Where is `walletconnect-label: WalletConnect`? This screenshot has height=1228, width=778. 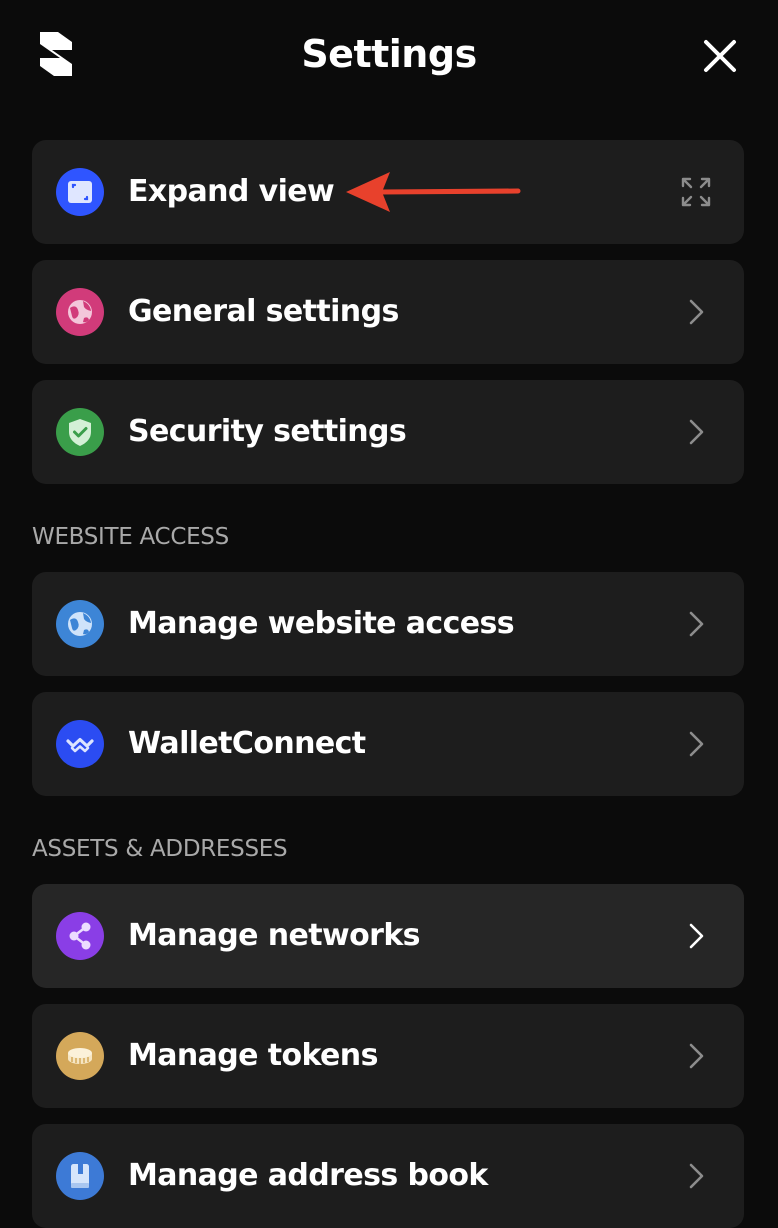
walletconnect-label: WalletConnect is located at coordinates (247, 743).